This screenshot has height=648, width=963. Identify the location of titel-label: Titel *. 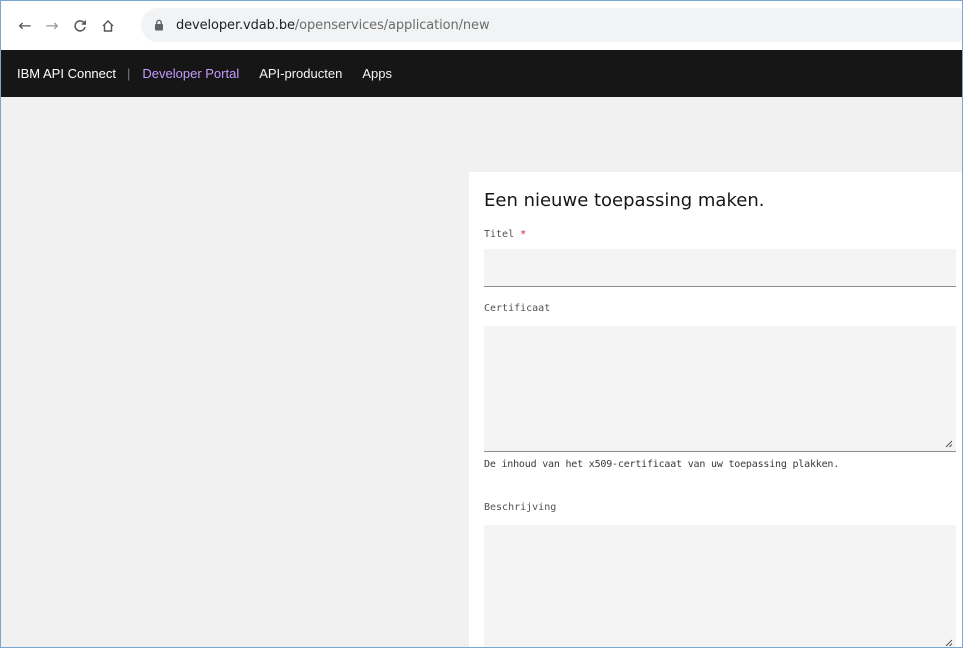
(505, 234).